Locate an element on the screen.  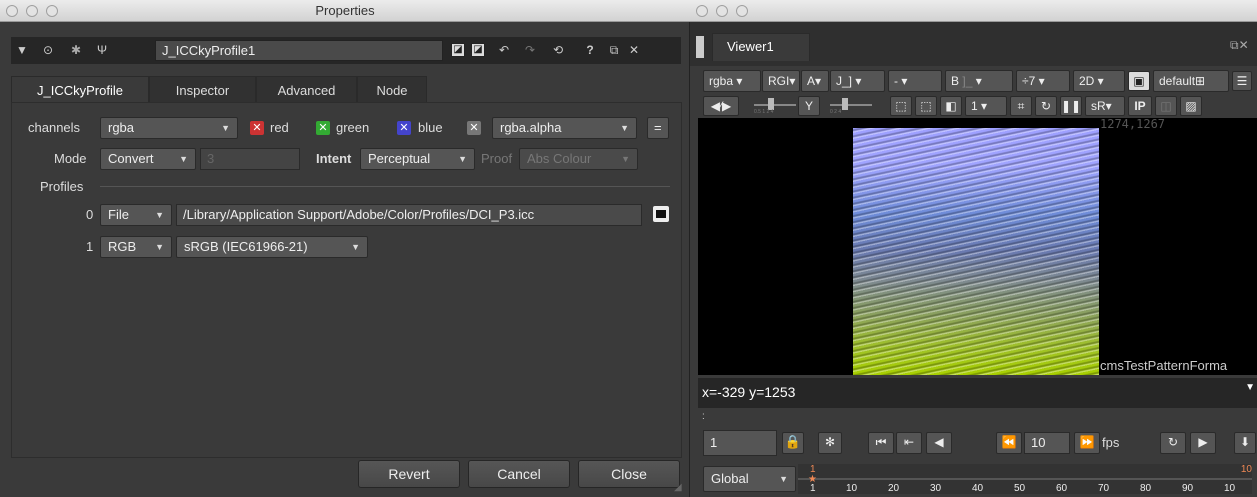
tab-j-icckyprofile: J_ICCkyProfile is located at coordinates (80, 90).